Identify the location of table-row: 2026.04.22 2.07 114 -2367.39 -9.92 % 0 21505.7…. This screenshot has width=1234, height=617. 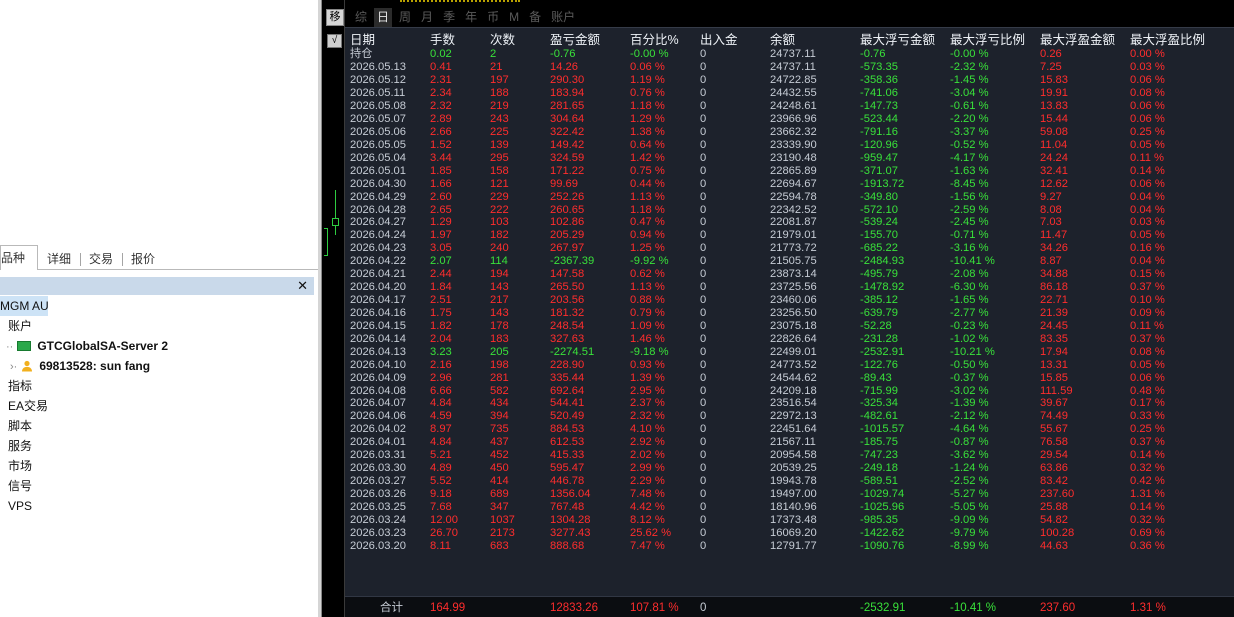
(789, 261).